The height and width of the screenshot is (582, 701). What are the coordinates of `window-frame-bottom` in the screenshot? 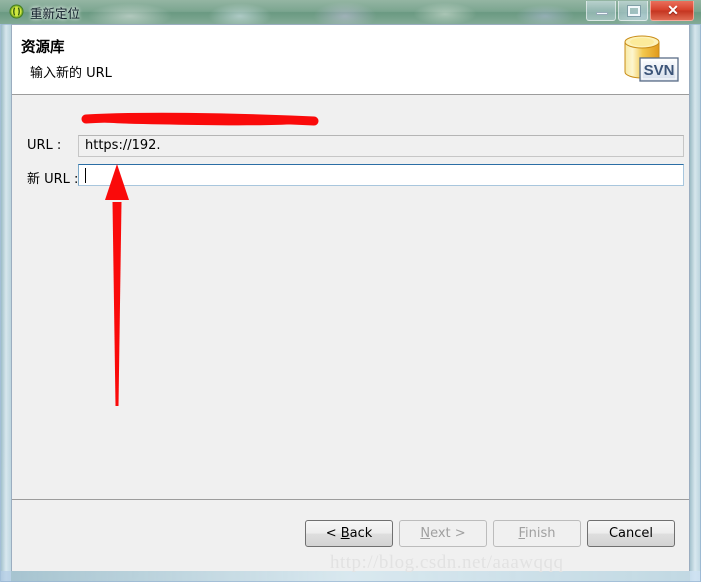 It's located at (350, 576).